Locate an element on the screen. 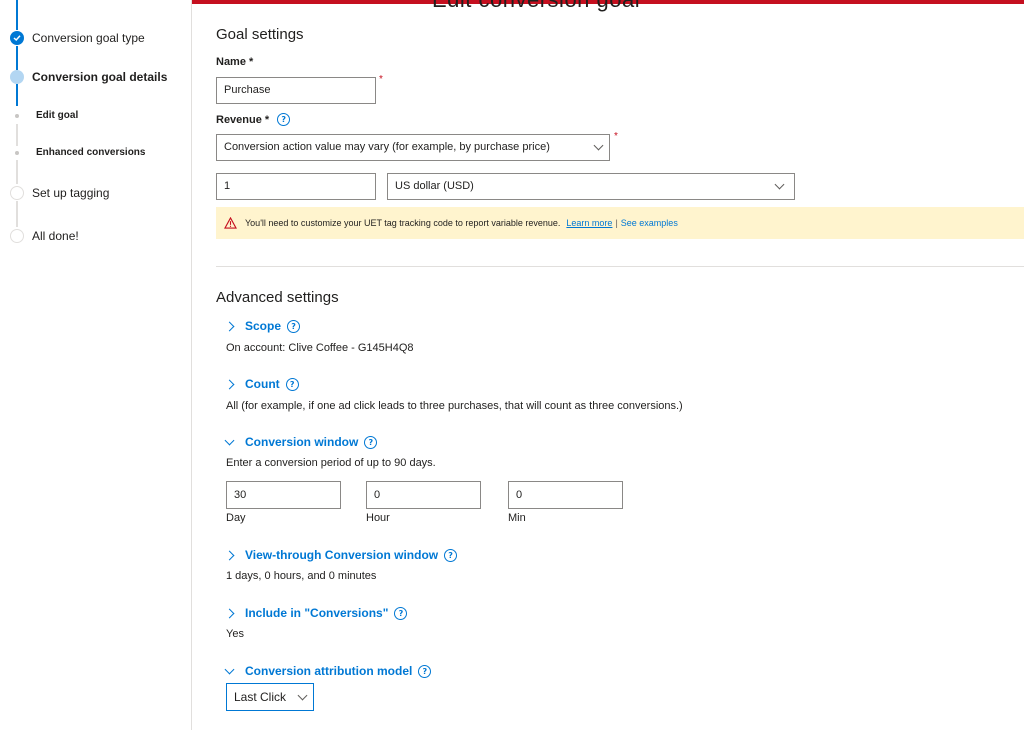 The width and height of the screenshot is (1024, 730). scope-label: Scope is located at coordinates (263, 326).